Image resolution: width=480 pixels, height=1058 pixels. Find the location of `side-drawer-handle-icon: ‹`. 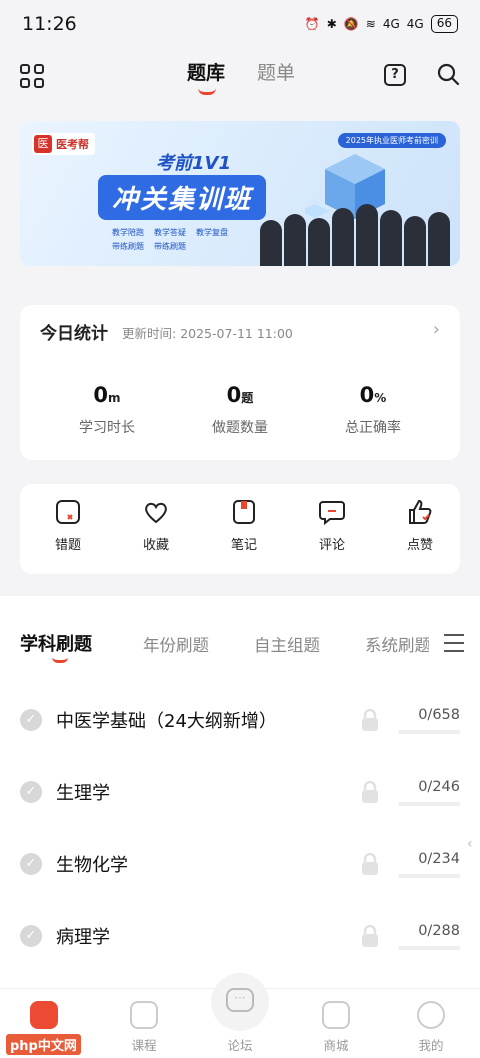

side-drawer-handle-icon: ‹ is located at coordinates (470, 844).